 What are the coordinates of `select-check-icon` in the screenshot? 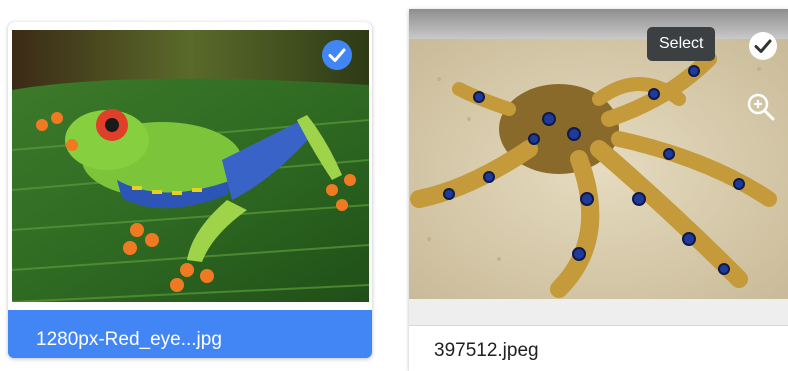 It's located at (763, 46).